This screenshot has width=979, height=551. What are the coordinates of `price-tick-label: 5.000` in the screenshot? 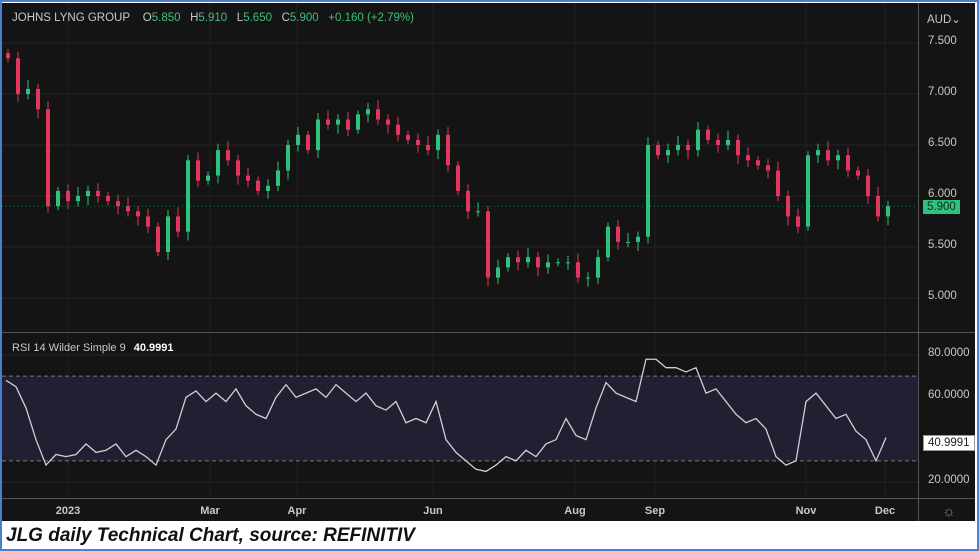 It's located at (942, 296).